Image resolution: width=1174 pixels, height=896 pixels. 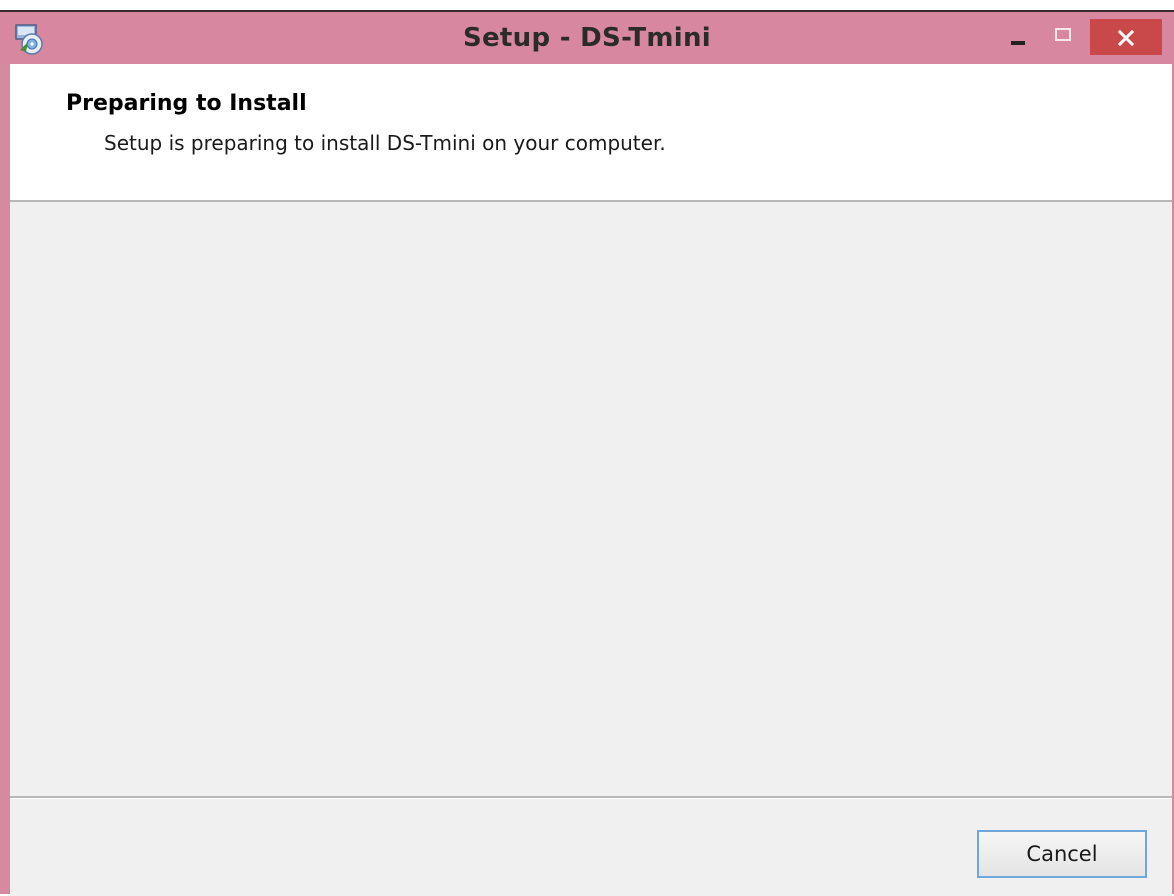 I want to click on footer-divider, so click(x=591, y=797).